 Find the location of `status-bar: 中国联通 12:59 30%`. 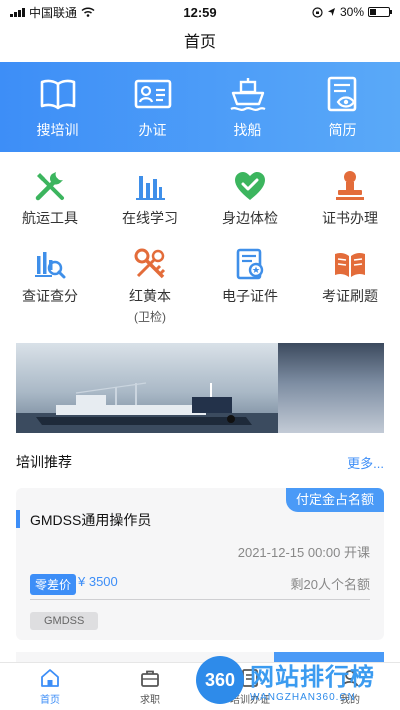

status-bar: 中国联通 12:59 30% is located at coordinates (200, 12).